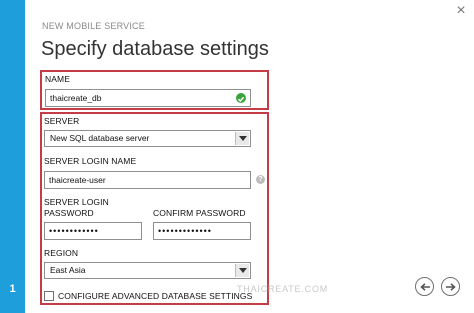  What do you see at coordinates (147, 270) in the screenshot?
I see `region-select: East Asia` at bounding box center [147, 270].